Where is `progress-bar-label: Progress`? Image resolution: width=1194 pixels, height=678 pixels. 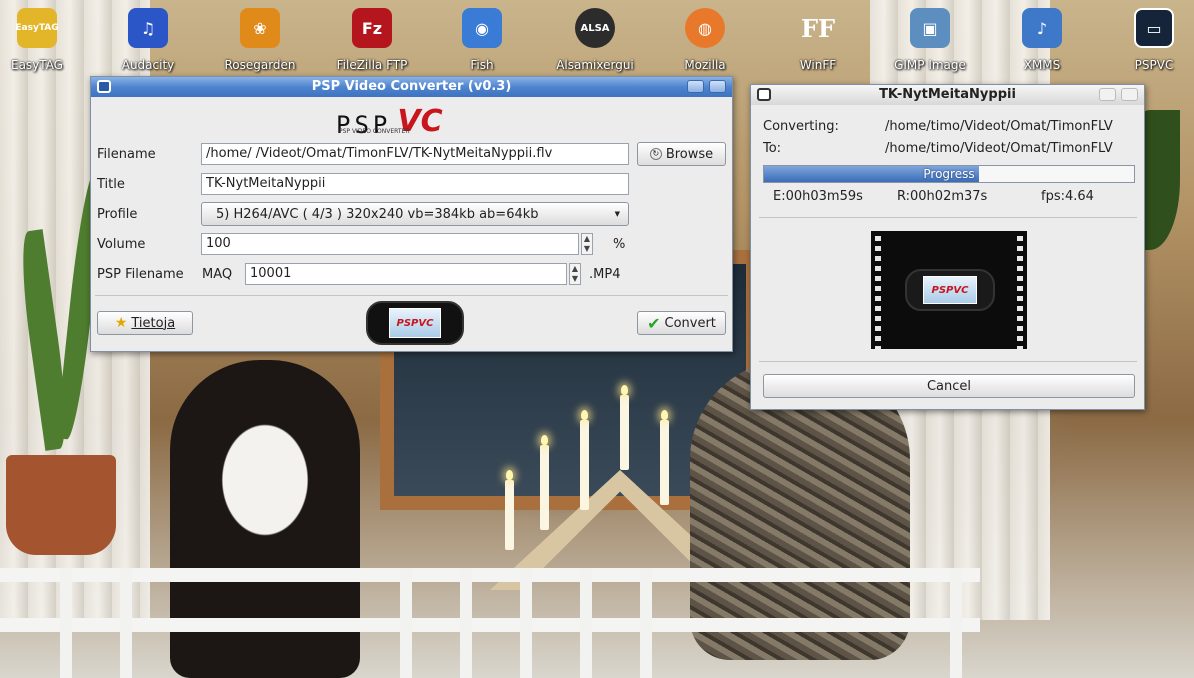 progress-bar-label: Progress is located at coordinates (949, 174).